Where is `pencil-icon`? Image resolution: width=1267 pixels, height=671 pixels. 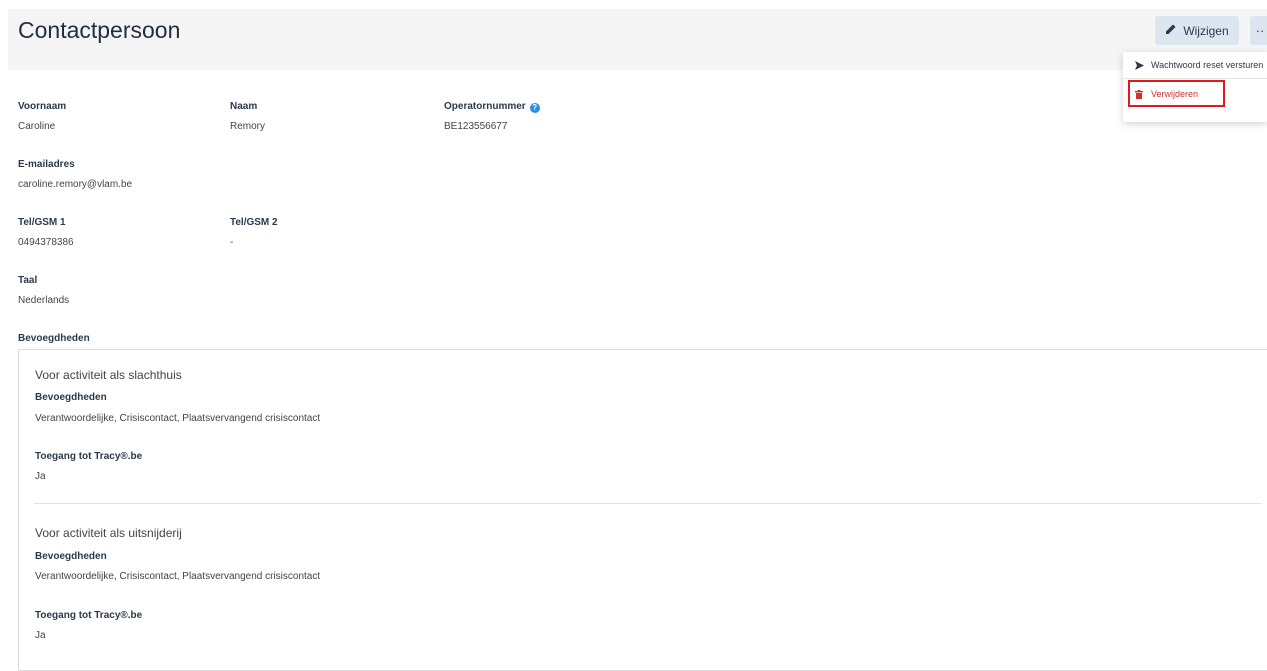 pencil-icon is located at coordinates (1171, 30).